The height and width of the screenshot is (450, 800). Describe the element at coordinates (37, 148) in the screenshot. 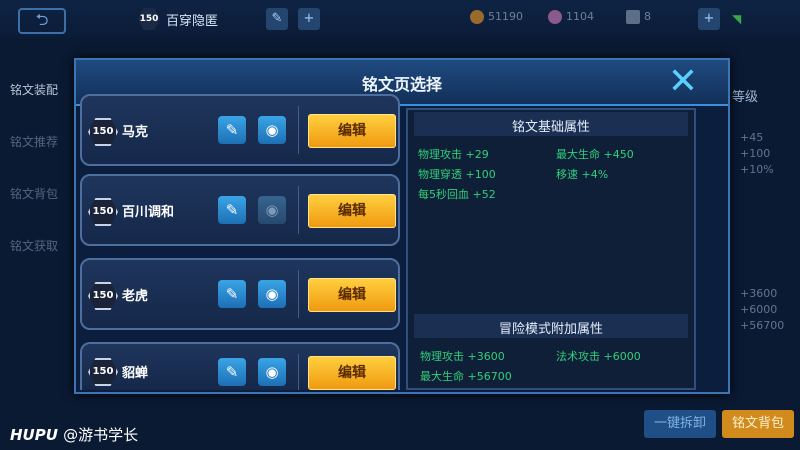

I see `menu-item-recommend: 铭文推荐` at that location.